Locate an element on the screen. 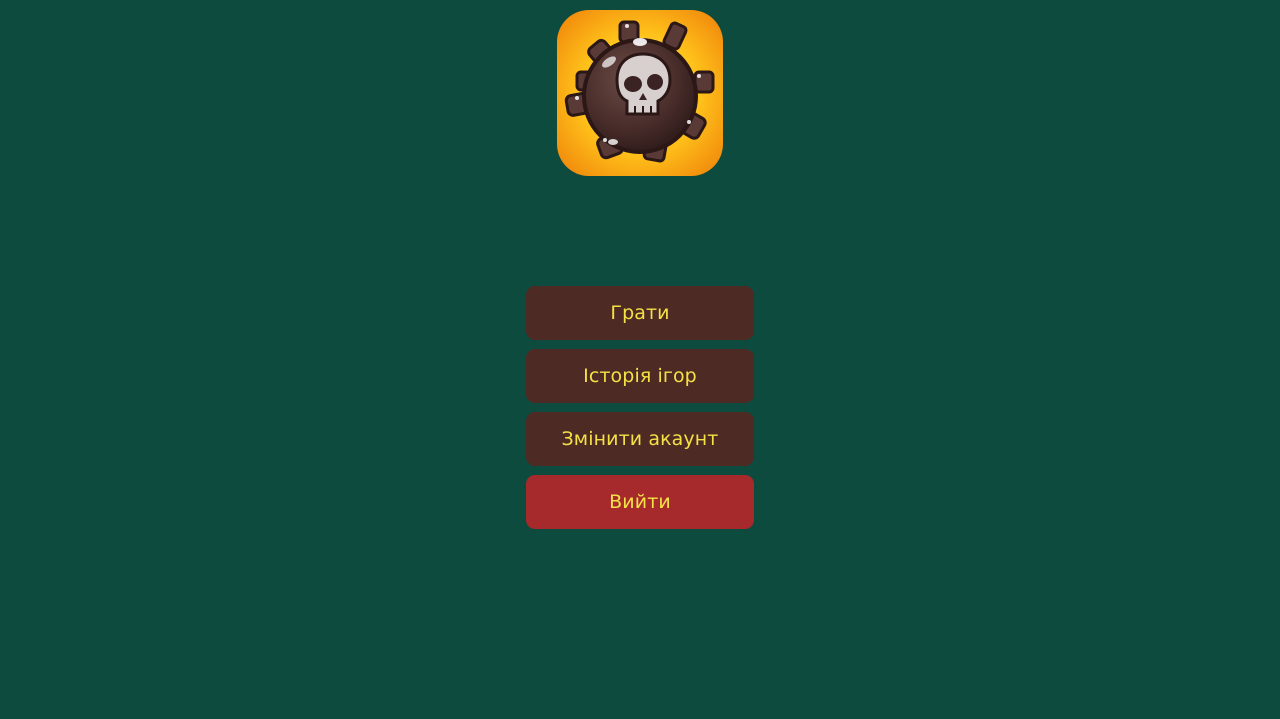  switch-account-button-label: Змінити акаунт is located at coordinates (640, 439).